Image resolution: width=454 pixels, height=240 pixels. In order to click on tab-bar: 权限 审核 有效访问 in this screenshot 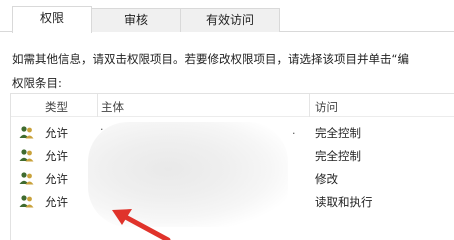, I will do `click(227, 16)`.